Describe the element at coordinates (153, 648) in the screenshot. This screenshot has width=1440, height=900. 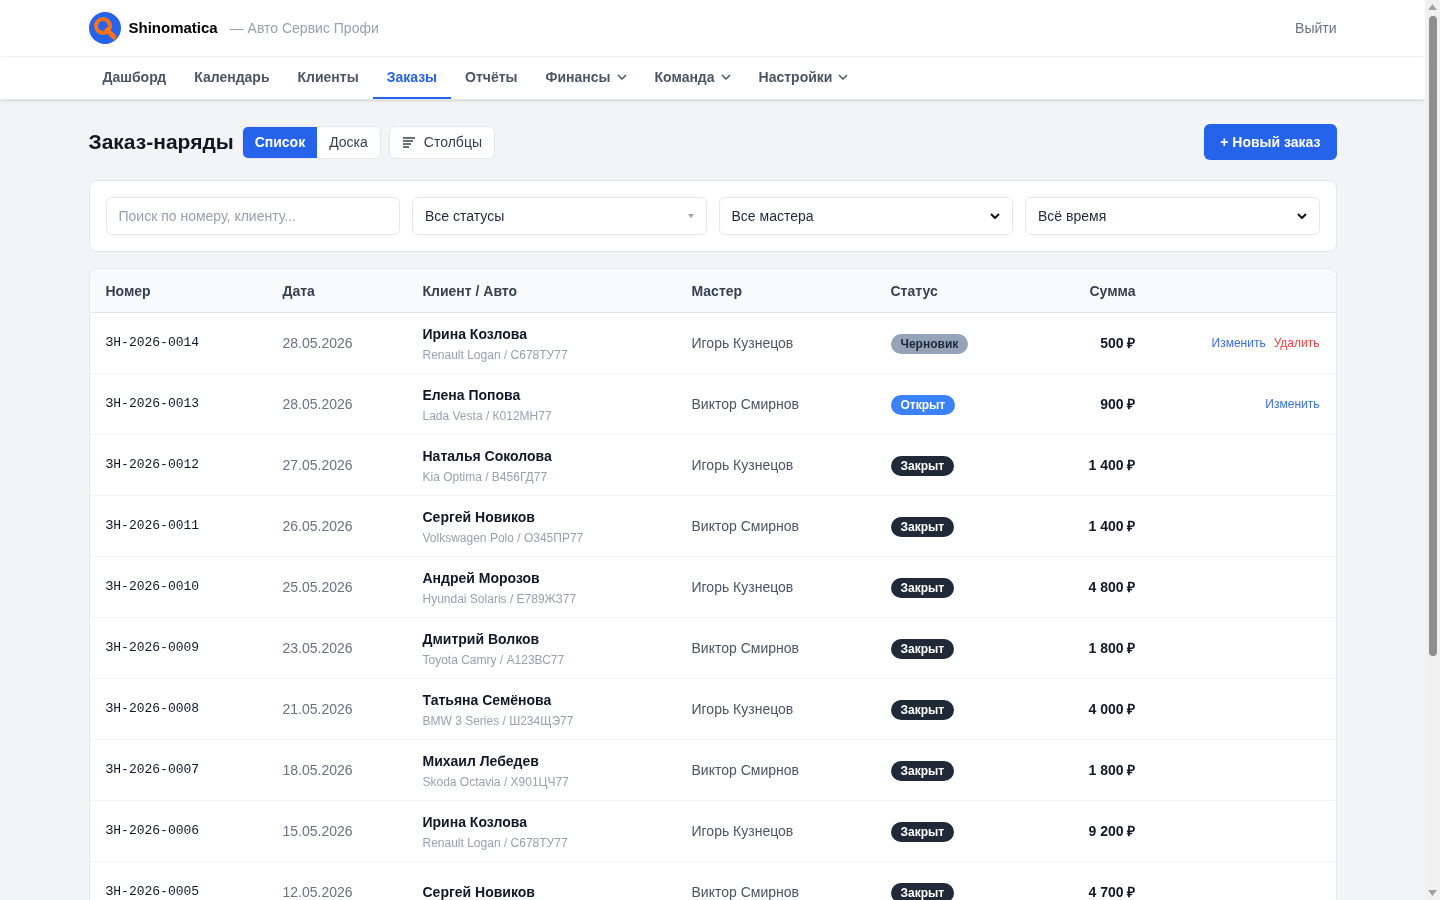
I see `order-number: ЗН-2026-0009` at that location.